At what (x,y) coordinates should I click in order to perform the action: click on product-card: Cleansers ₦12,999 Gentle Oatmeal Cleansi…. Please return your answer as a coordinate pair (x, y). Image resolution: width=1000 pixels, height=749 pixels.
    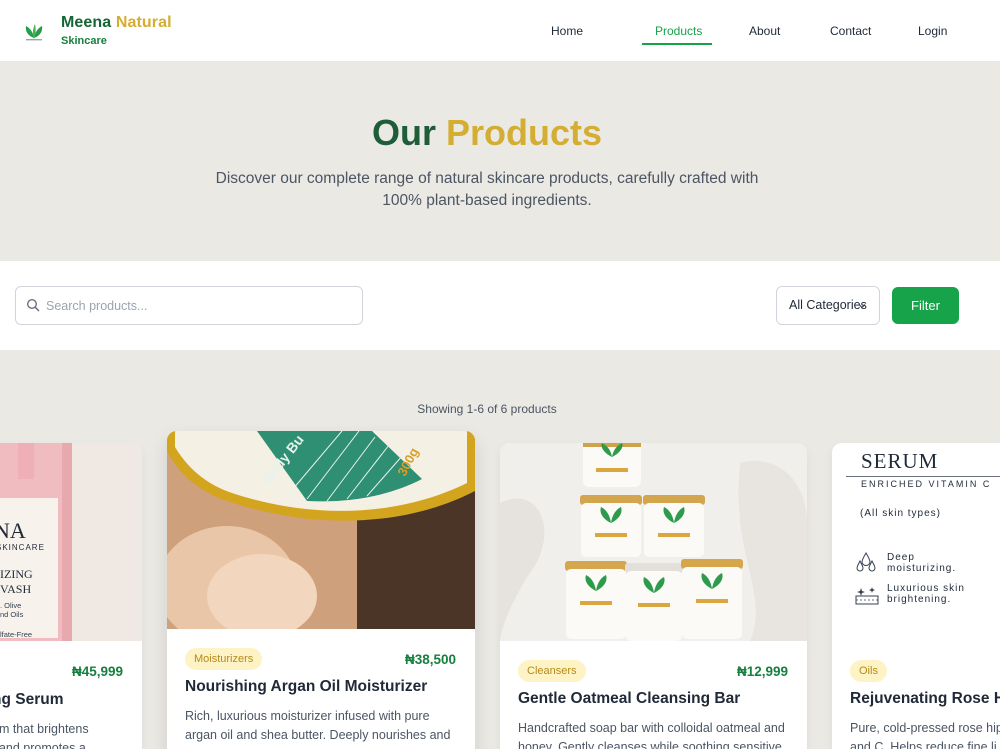
    Looking at the image, I should click on (653, 596).